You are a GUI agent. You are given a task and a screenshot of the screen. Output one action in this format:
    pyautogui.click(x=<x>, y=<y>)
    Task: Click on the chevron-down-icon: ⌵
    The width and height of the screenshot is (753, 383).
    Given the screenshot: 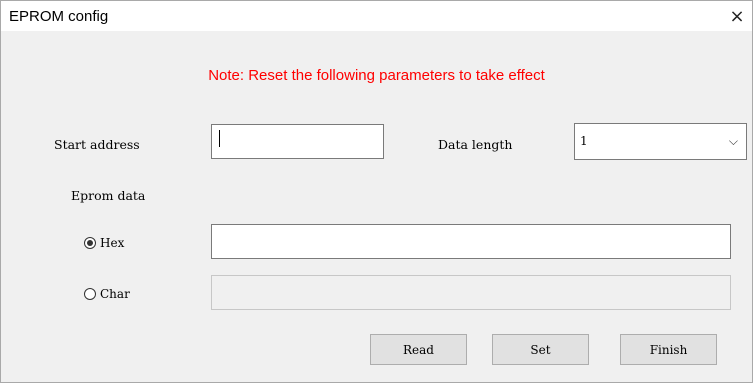 What is the action you would take?
    pyautogui.click(x=733, y=141)
    